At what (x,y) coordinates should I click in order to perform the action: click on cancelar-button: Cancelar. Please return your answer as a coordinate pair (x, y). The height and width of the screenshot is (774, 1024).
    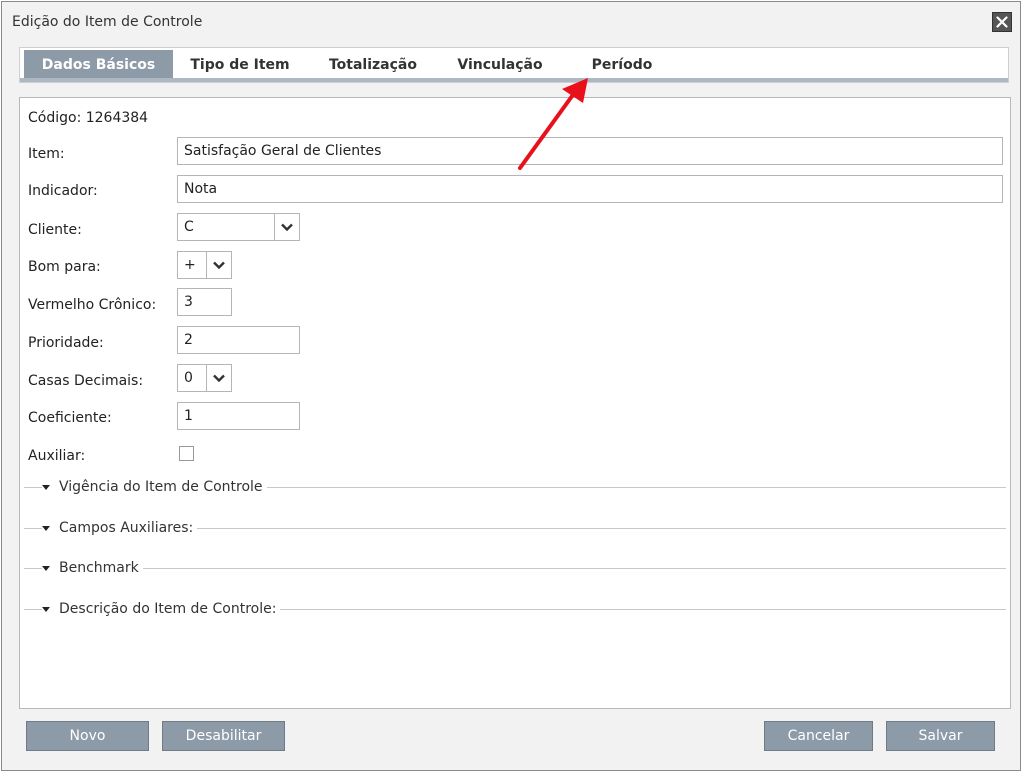
    Looking at the image, I should click on (818, 736).